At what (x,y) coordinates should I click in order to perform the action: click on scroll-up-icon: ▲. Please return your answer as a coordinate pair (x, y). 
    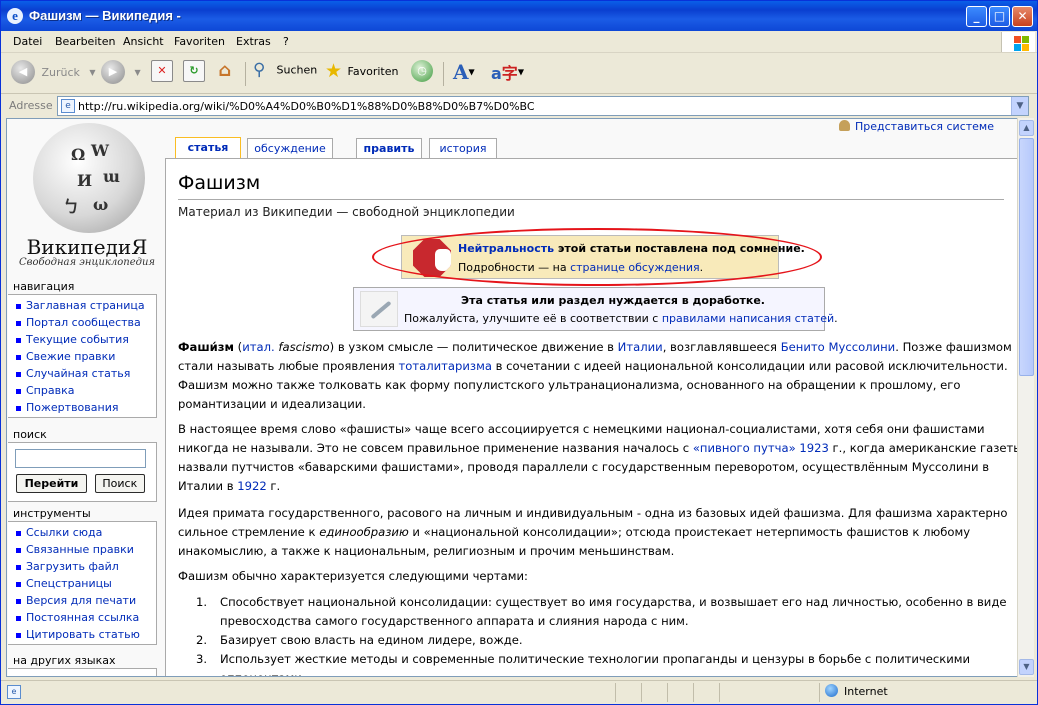
    Looking at the image, I should click on (1026, 128).